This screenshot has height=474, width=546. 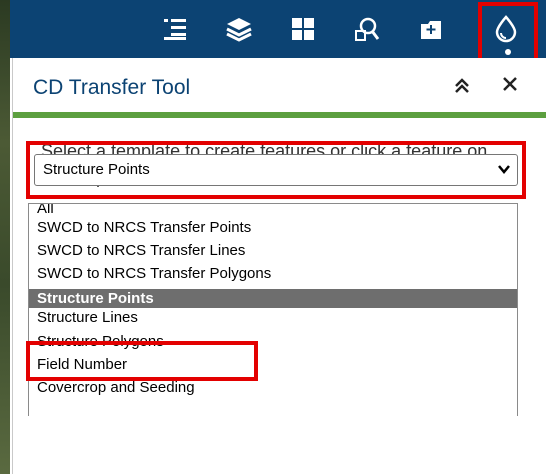 I want to click on option-swcd-transfer-polygons: SWCD to NRCS Transfer Polygons, so click(x=273, y=273).